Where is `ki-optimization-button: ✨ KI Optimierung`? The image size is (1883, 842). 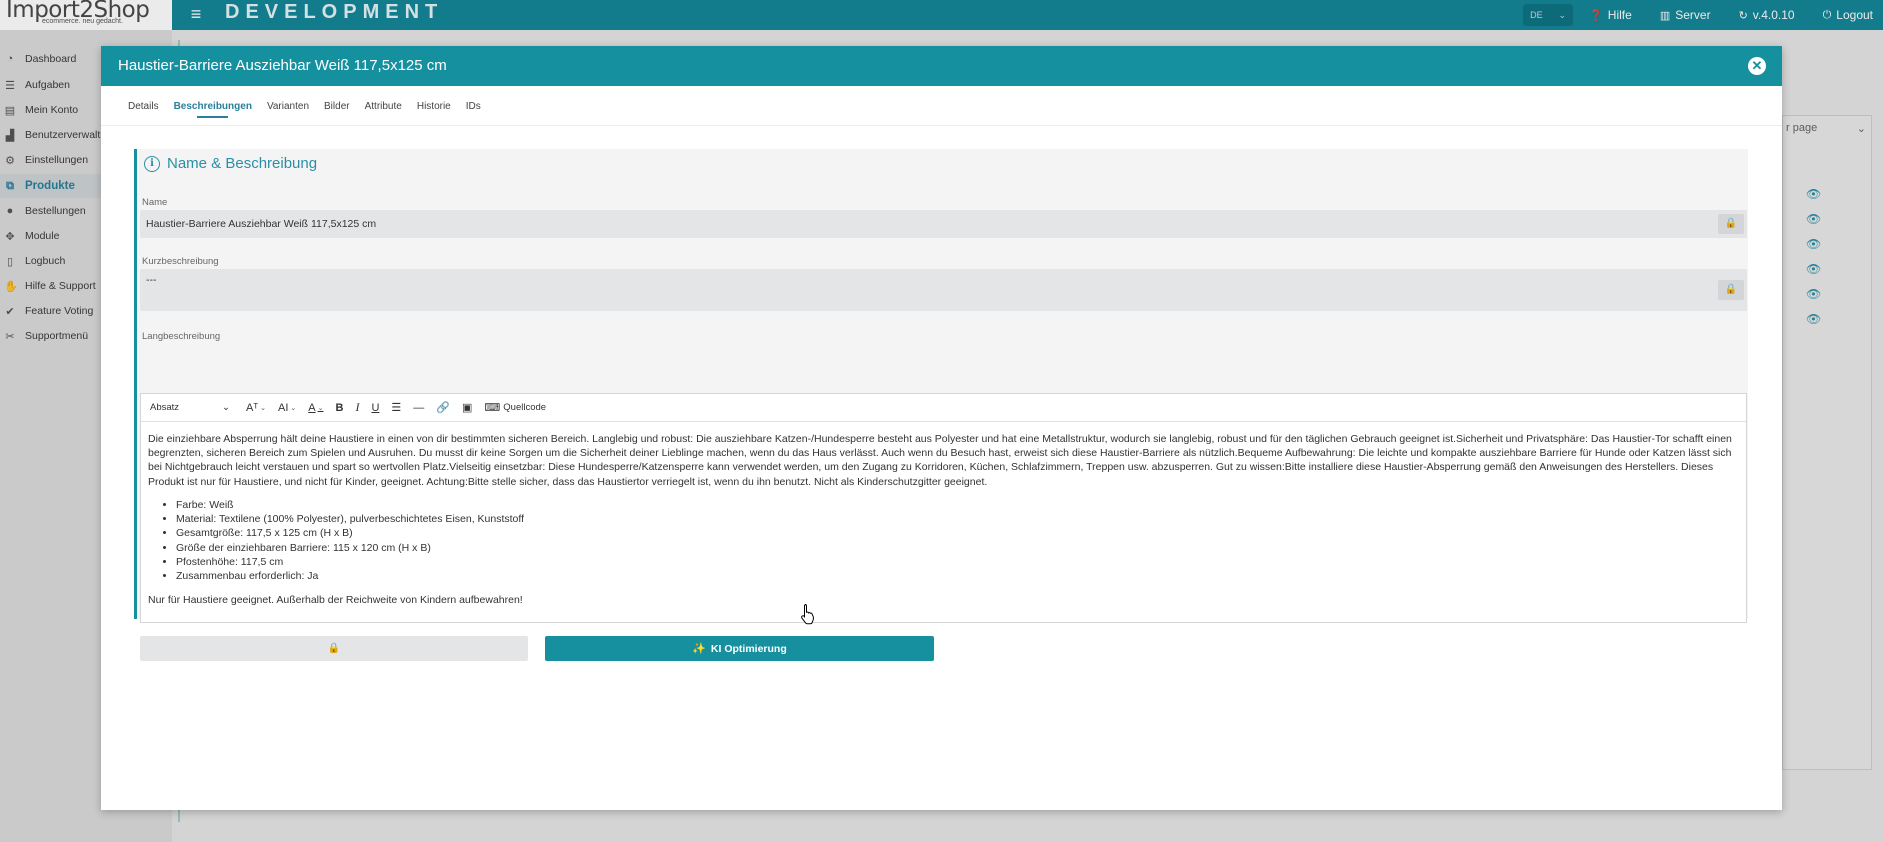
ki-optimization-button: ✨ KI Optimierung is located at coordinates (739, 648).